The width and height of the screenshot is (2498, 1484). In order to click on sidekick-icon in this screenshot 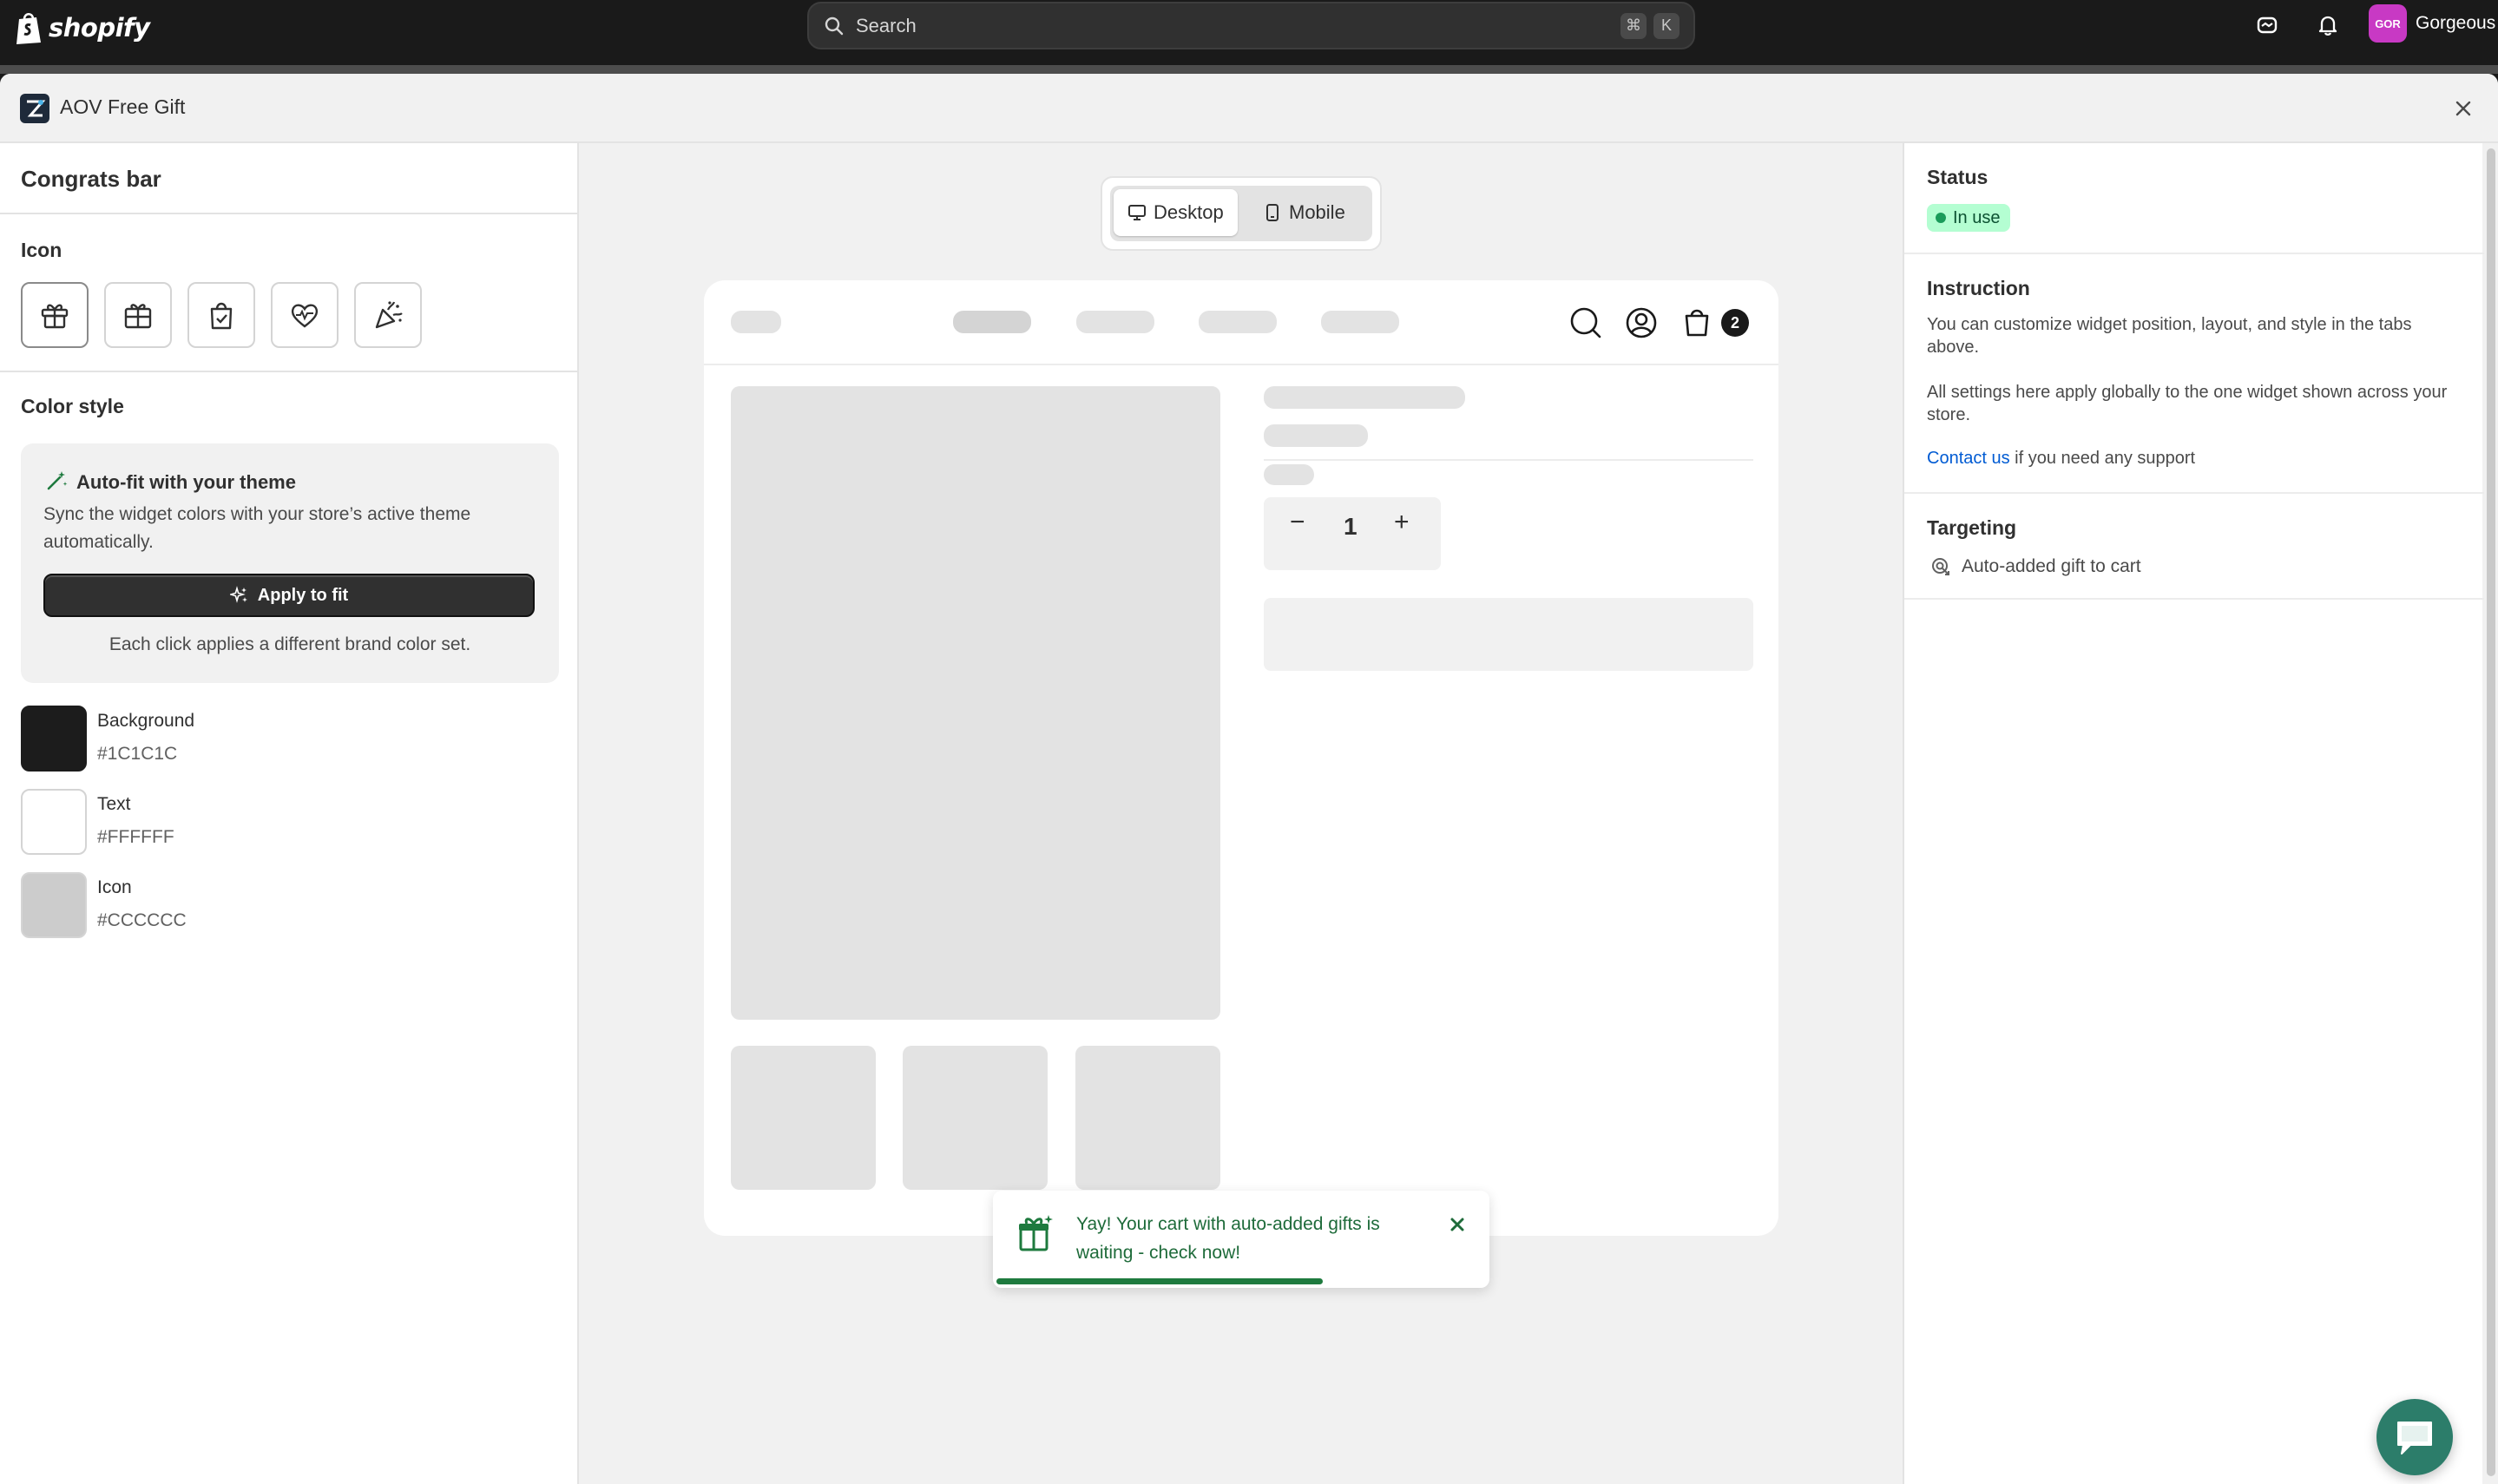, I will do `click(2267, 25)`.